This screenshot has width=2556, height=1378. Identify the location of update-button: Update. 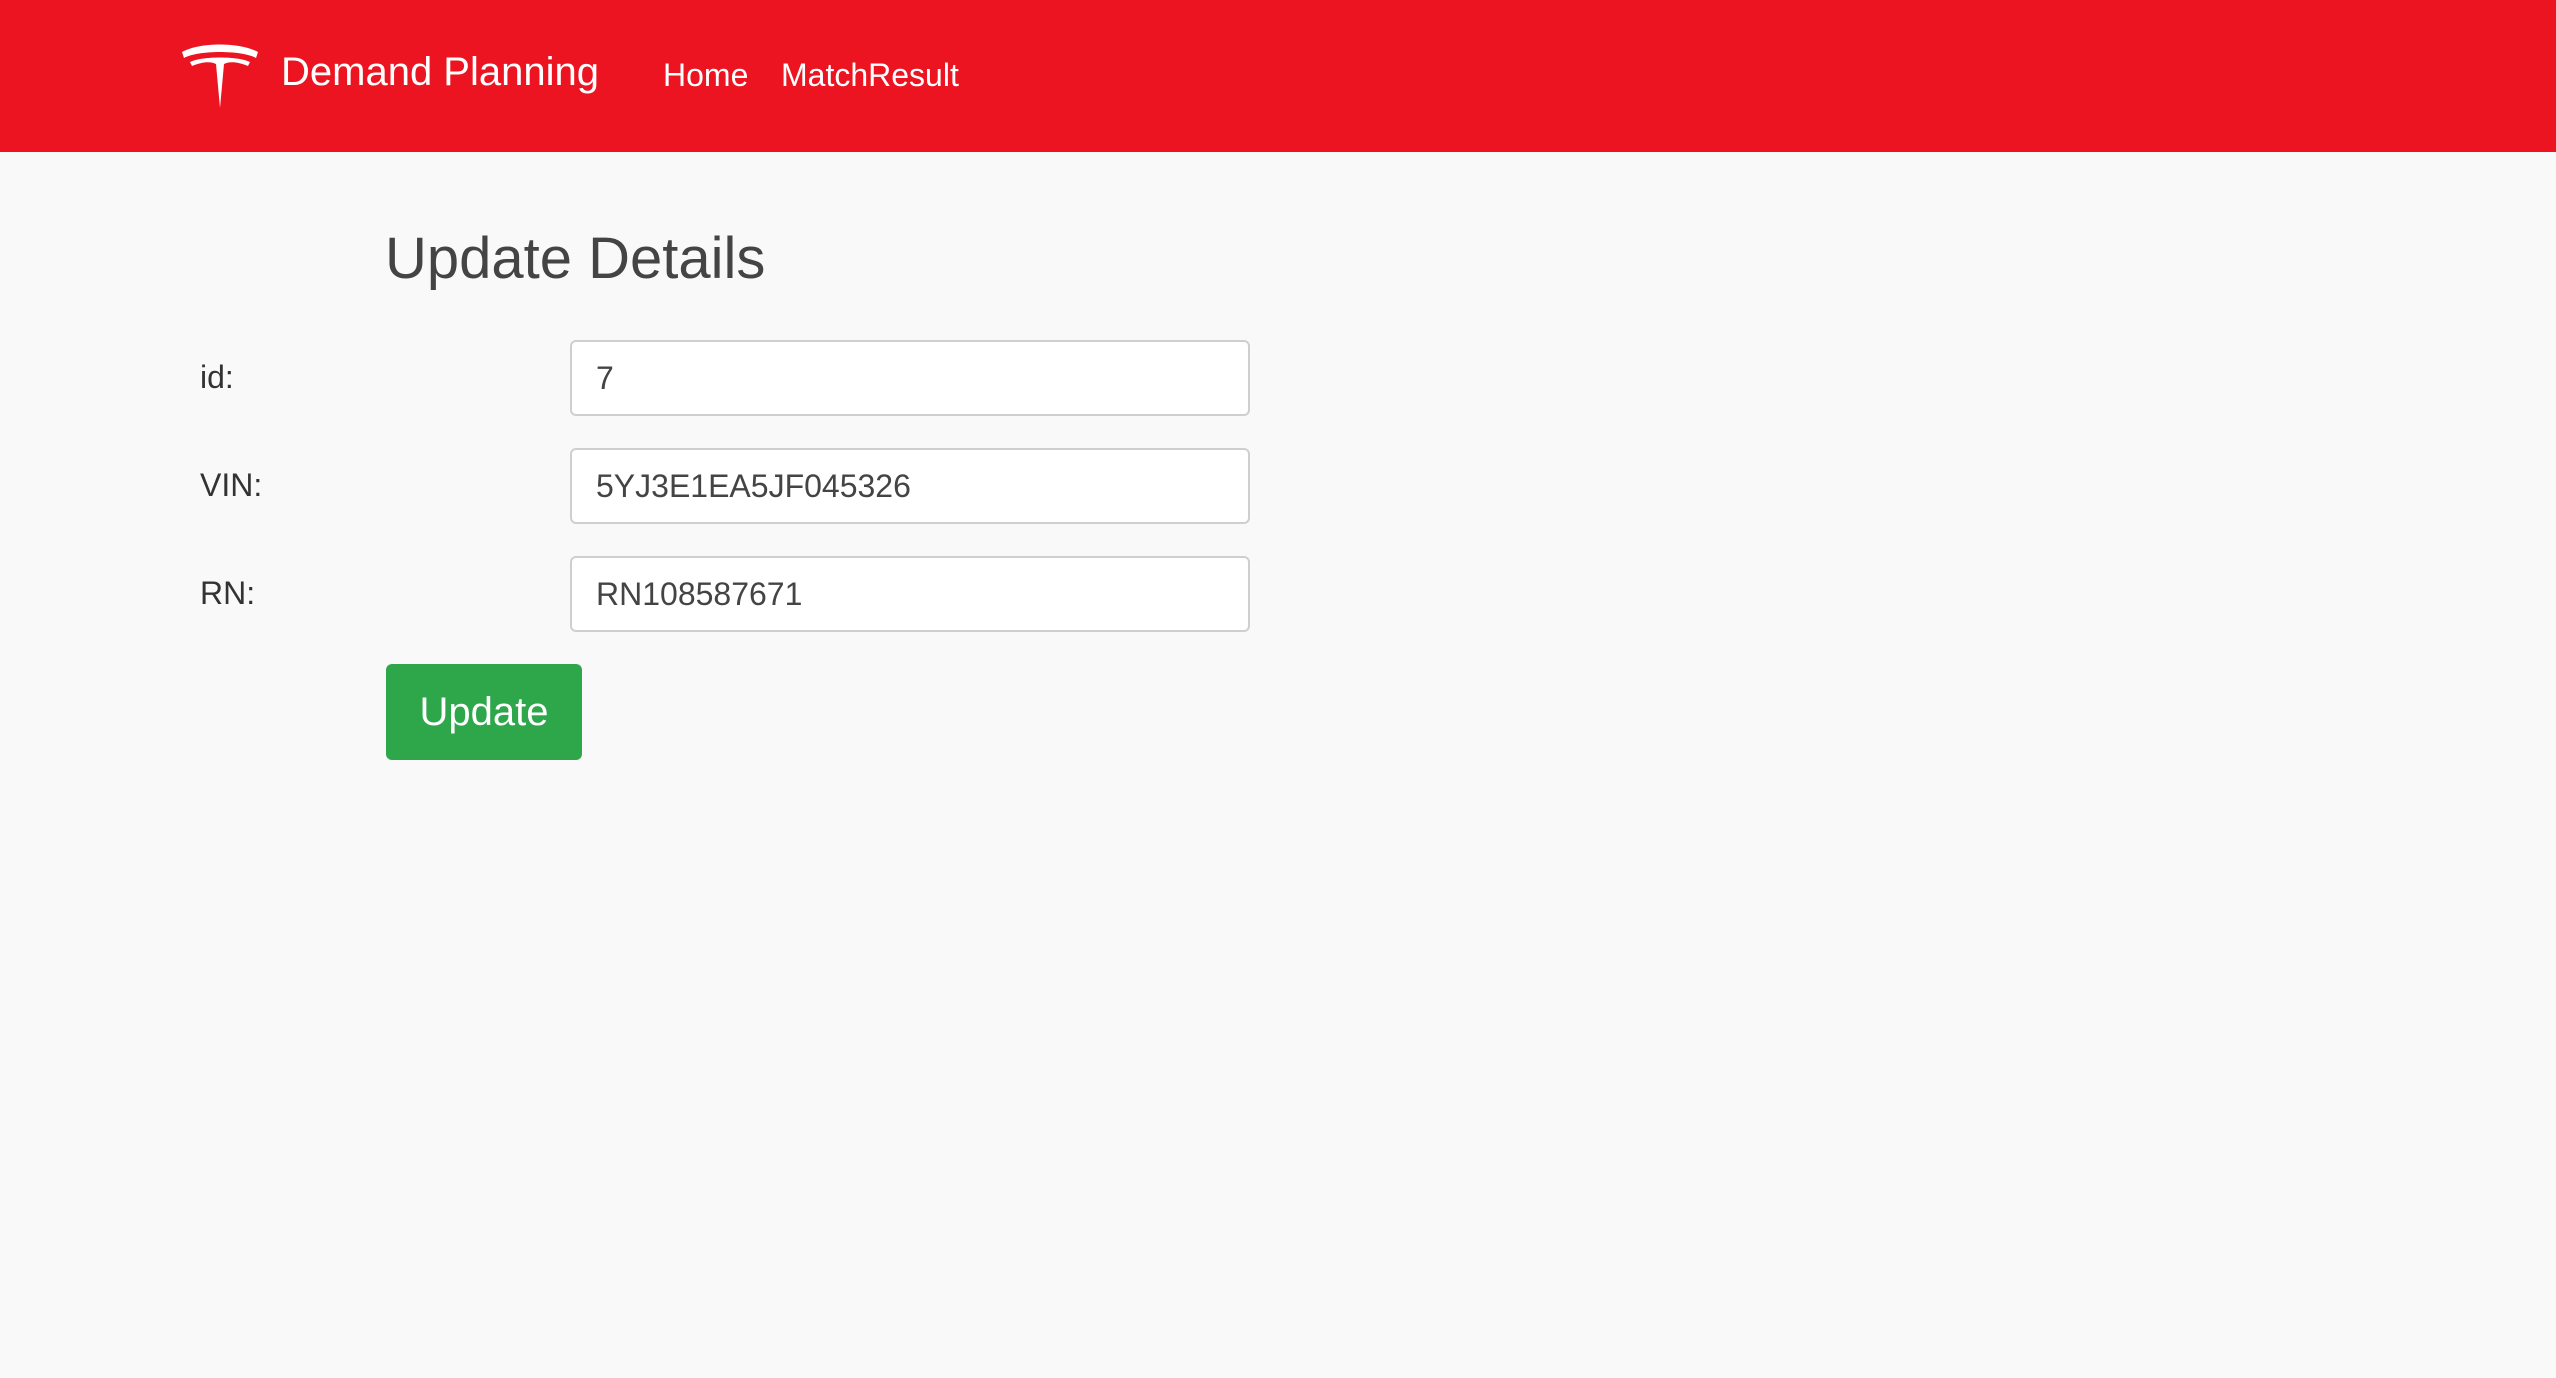
(484, 712).